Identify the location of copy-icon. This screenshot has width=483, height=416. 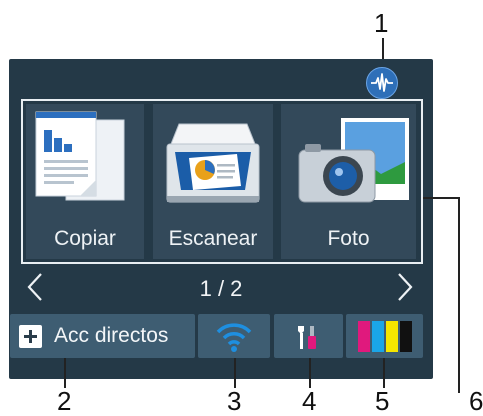
(85, 162).